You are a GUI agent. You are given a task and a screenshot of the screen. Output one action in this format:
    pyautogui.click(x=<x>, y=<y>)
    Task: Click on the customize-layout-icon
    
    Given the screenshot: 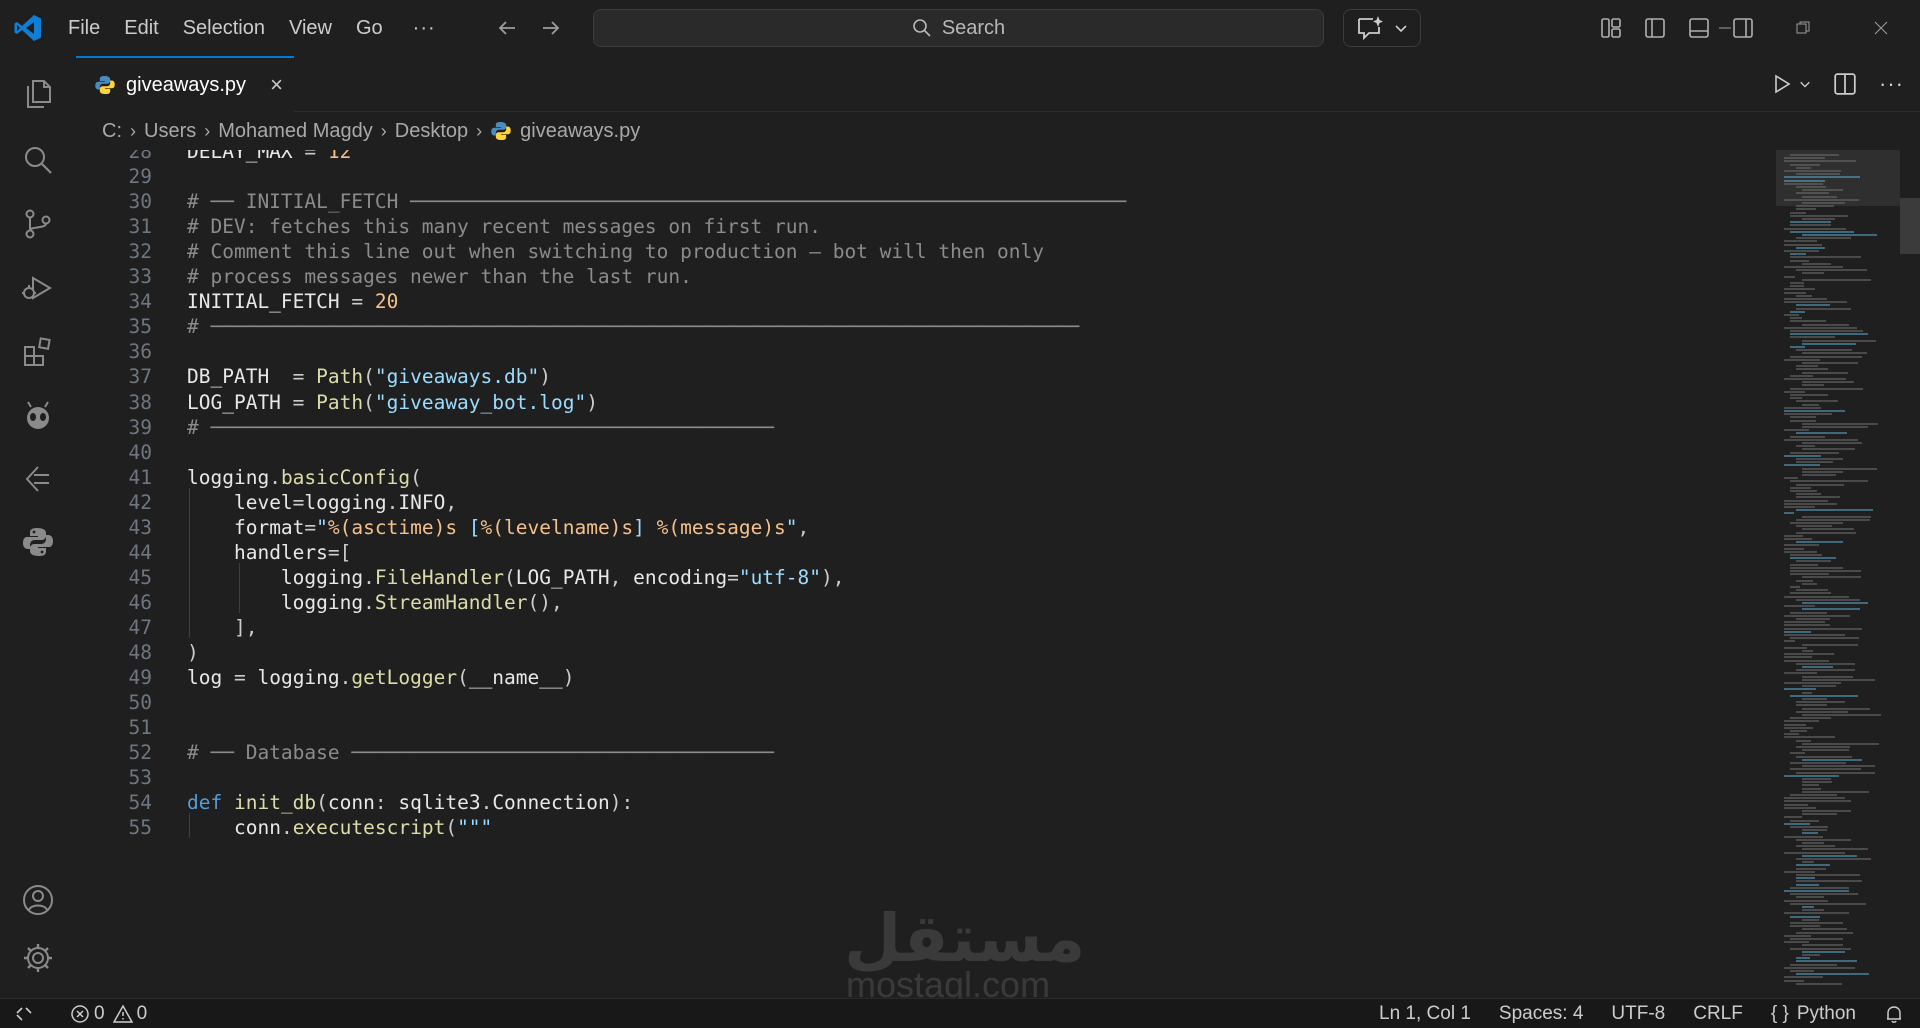 What is the action you would take?
    pyautogui.click(x=1611, y=28)
    